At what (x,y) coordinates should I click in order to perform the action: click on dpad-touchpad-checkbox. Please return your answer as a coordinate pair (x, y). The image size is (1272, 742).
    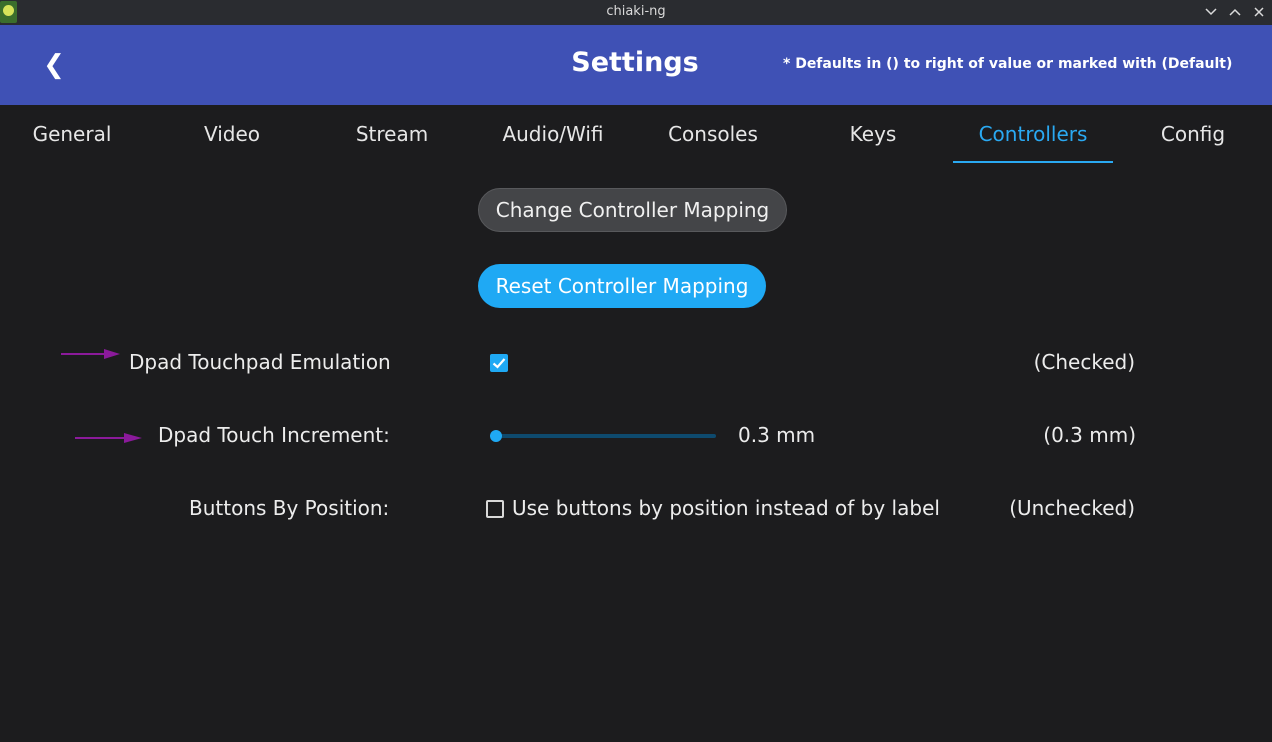
    Looking at the image, I should click on (499, 363).